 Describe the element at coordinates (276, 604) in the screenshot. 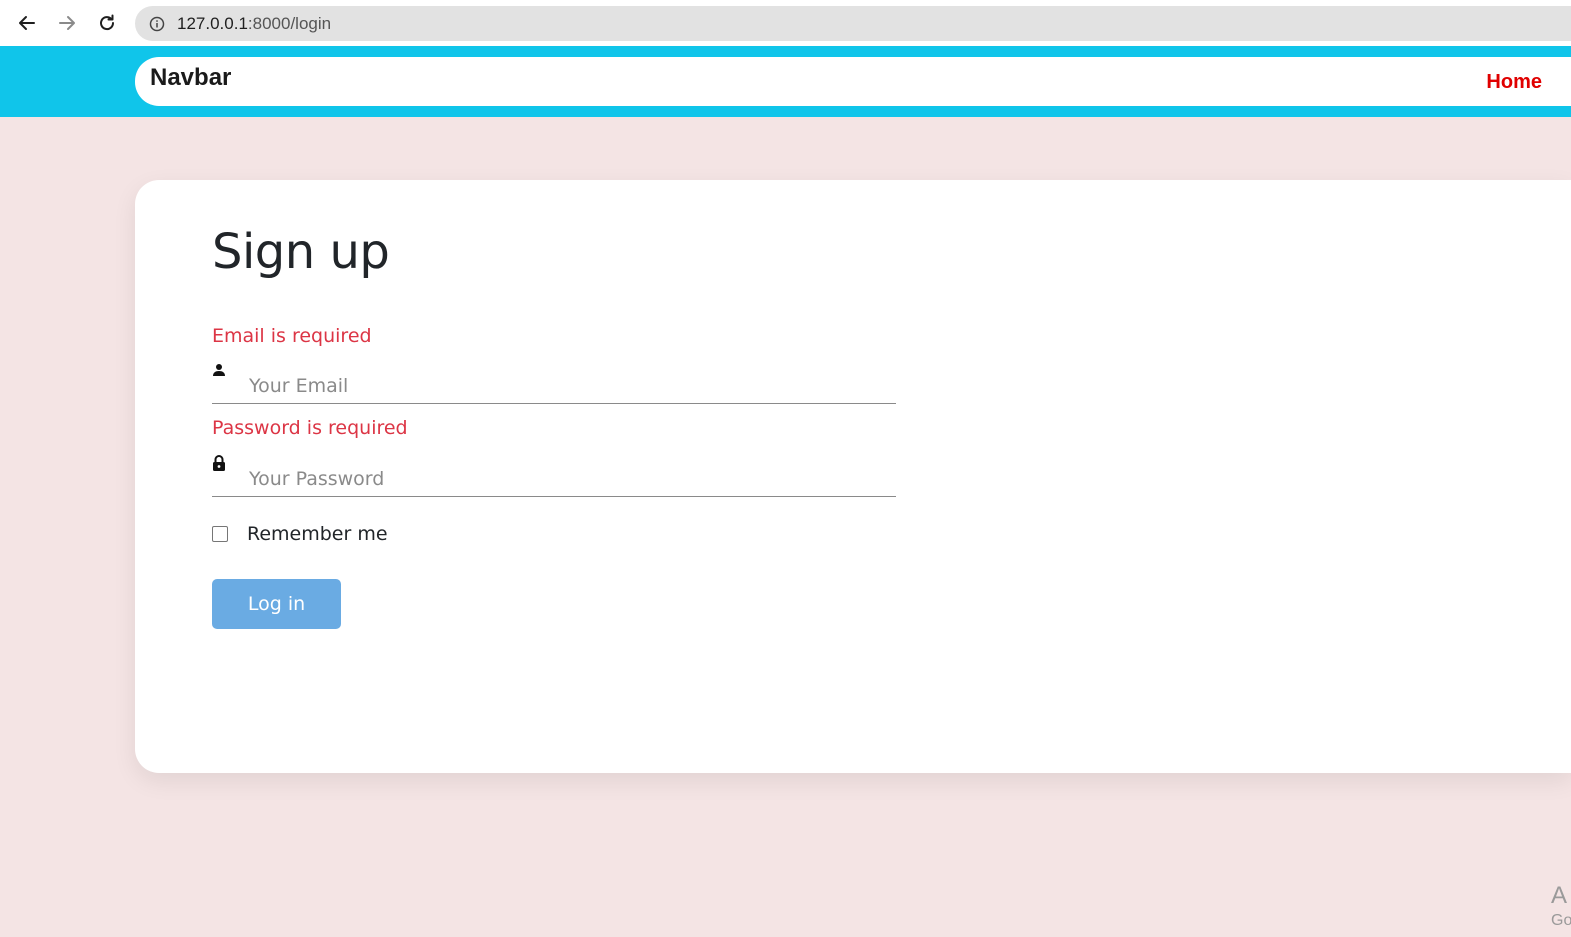

I see `login-button: Log in` at that location.